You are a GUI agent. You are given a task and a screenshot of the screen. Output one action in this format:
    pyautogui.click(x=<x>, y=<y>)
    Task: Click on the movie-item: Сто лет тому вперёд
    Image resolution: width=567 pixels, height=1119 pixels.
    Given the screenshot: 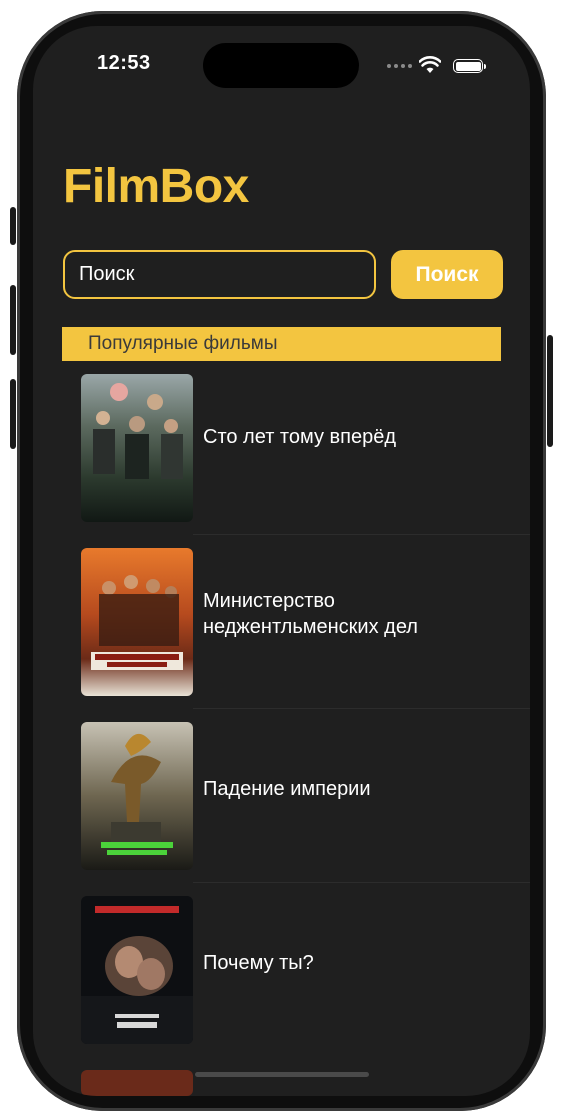 What is the action you would take?
    pyautogui.click(x=281, y=453)
    